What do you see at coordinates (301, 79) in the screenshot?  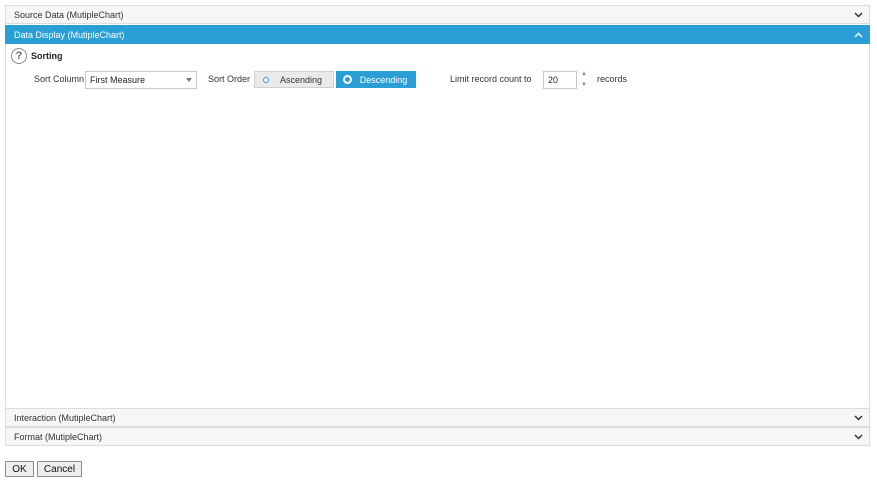 I see `ascending-label: Ascending` at bounding box center [301, 79].